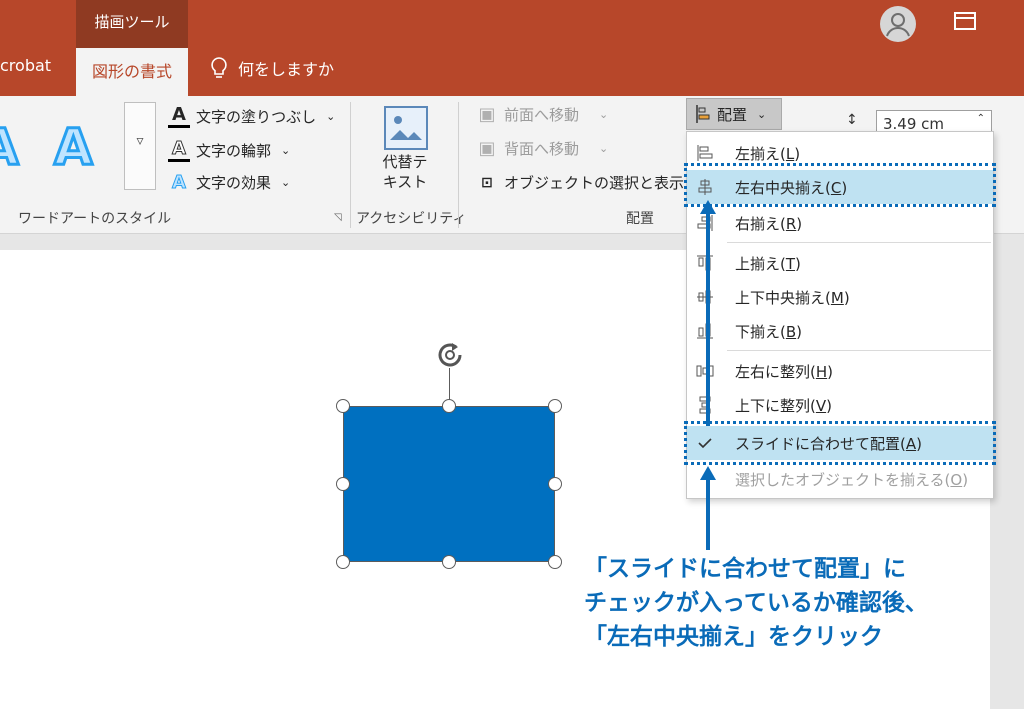 Image resolution: width=1024 pixels, height=709 pixels. I want to click on text-fill-button: A 文字の塗りつぶし ⌄, so click(251, 116).